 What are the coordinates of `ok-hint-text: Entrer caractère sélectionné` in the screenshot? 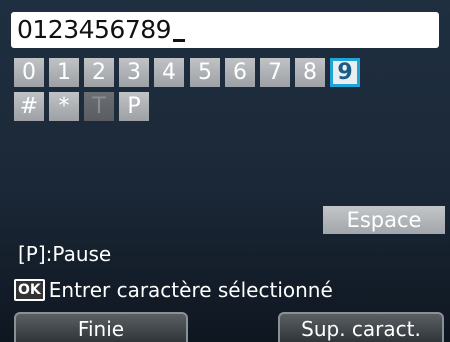 It's located at (190, 290).